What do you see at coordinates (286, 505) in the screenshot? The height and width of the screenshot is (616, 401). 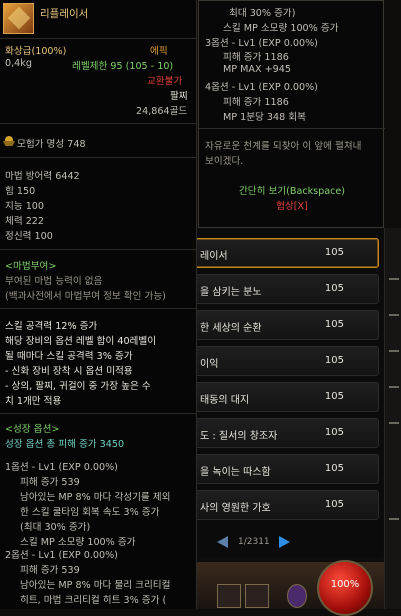 I see `list-item: 사의 영원한 가호 105` at bounding box center [286, 505].